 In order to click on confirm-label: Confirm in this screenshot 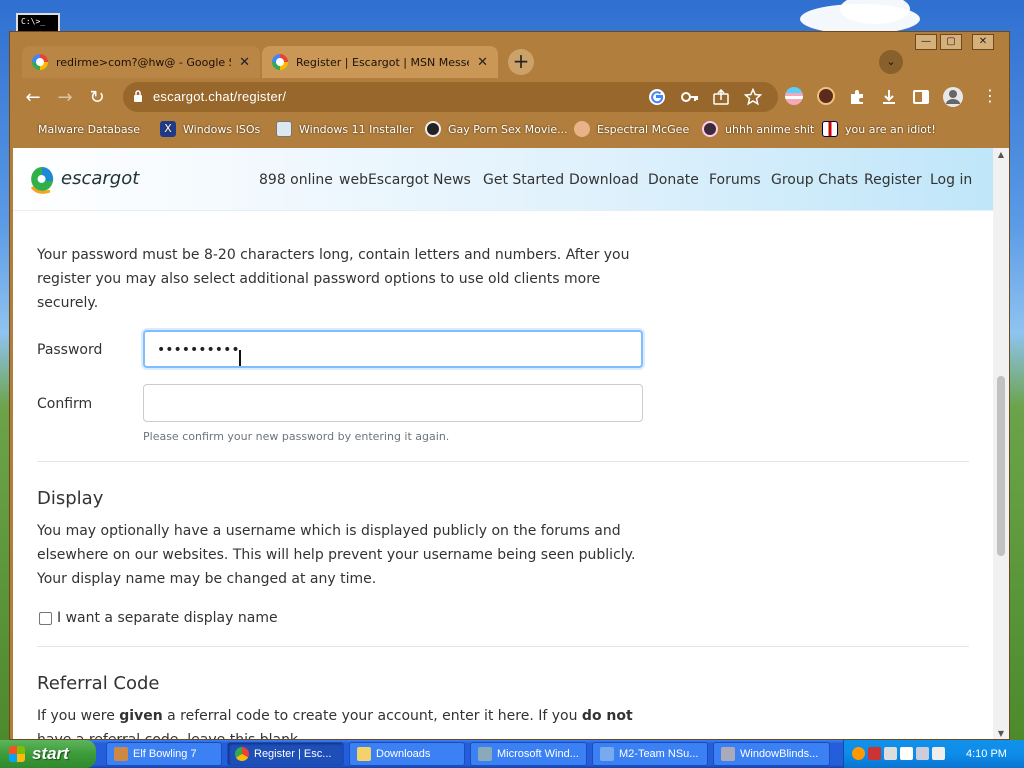, I will do `click(65, 404)`.